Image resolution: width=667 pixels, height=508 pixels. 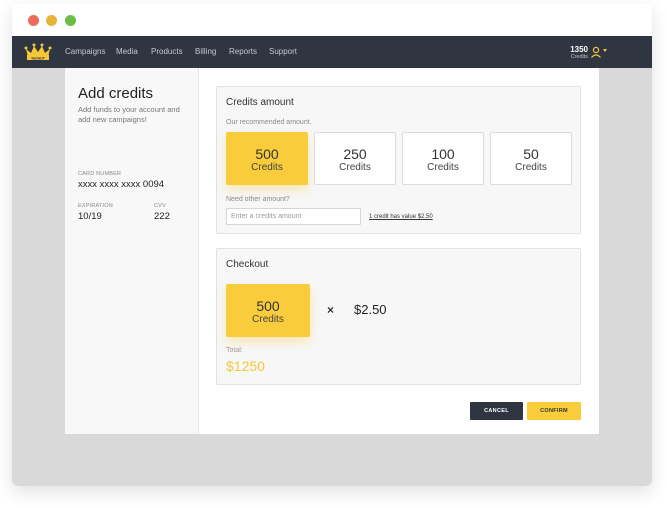 I want to click on page-title: Add credits, so click(x=116, y=93).